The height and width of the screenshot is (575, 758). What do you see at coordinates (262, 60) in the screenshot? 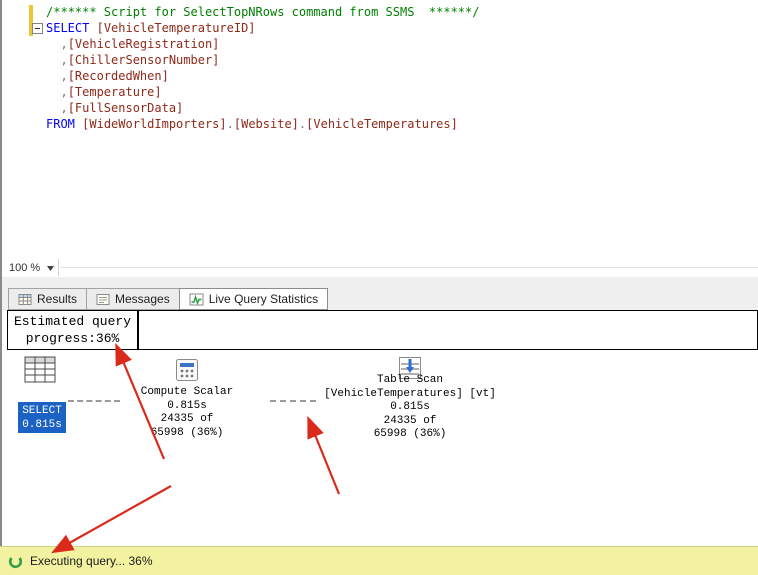
I see `code-line: ,[ChillerSensorNumber]` at bounding box center [262, 60].